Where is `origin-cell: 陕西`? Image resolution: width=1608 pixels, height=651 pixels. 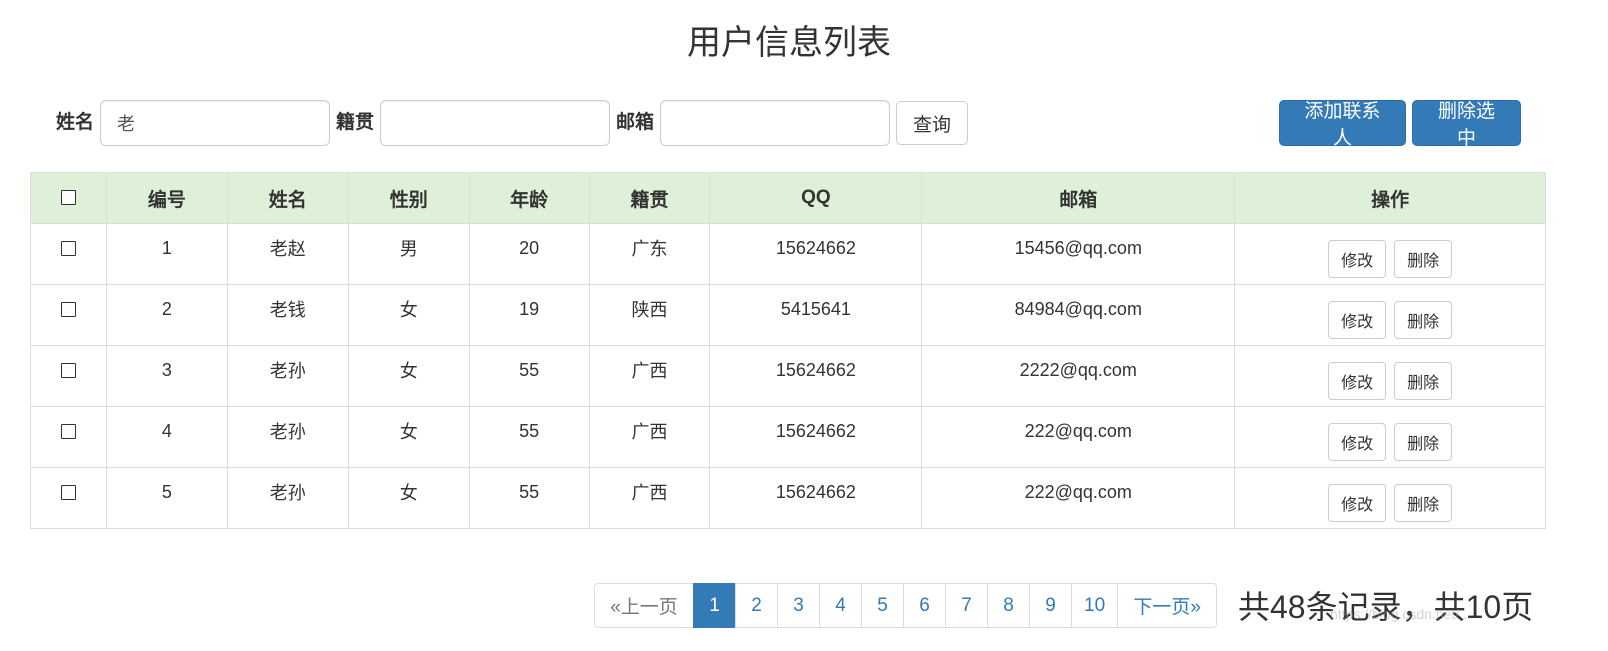 origin-cell: 陕西 is located at coordinates (649, 315).